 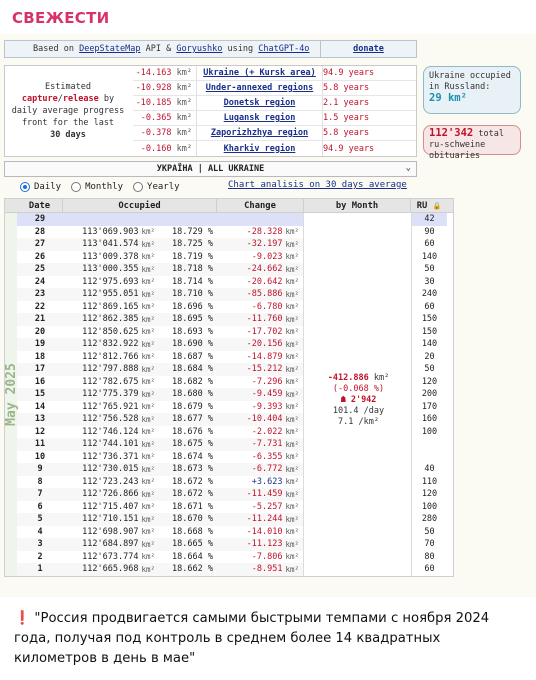 What do you see at coordinates (368, 49) in the screenshot?
I see `donate-link: donate` at bounding box center [368, 49].